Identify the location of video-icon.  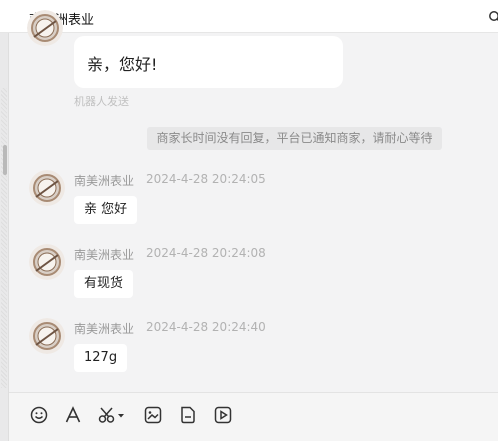
(223, 415).